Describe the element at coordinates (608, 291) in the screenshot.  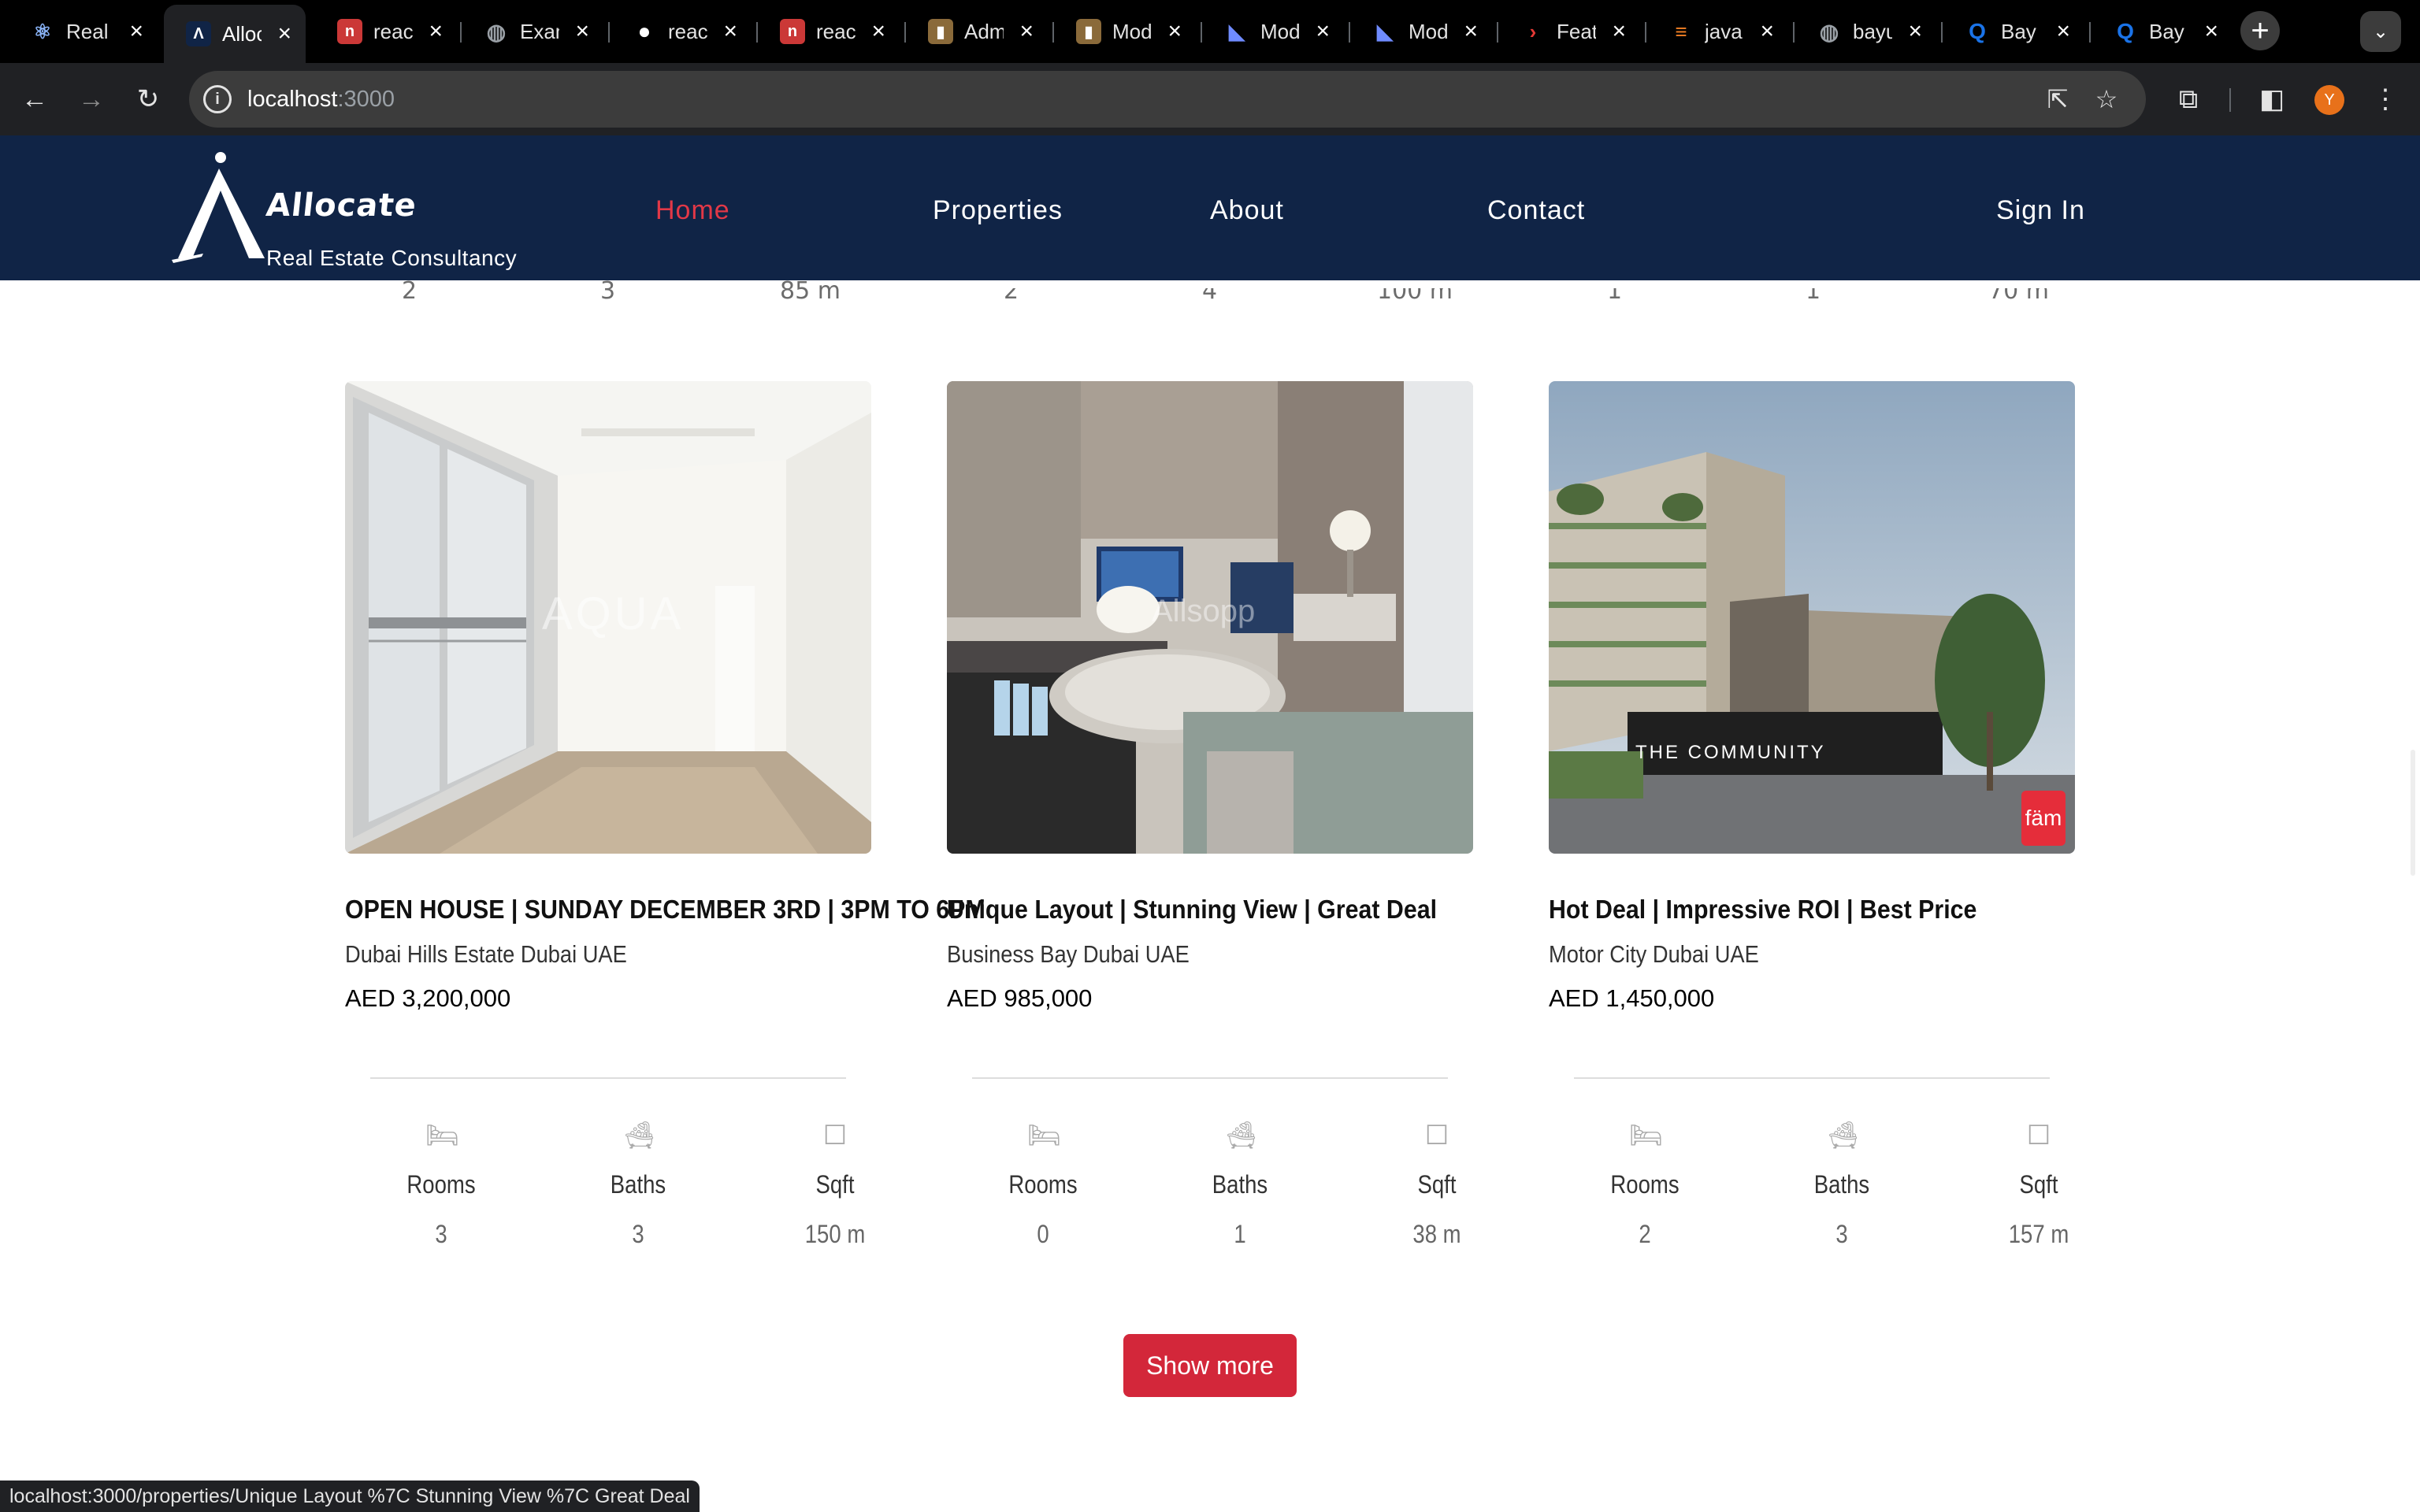
I see `prev-stat-value: 3` at that location.